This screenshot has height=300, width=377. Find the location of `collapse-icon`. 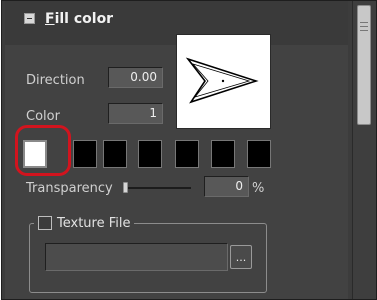

collapse-icon is located at coordinates (29, 18).